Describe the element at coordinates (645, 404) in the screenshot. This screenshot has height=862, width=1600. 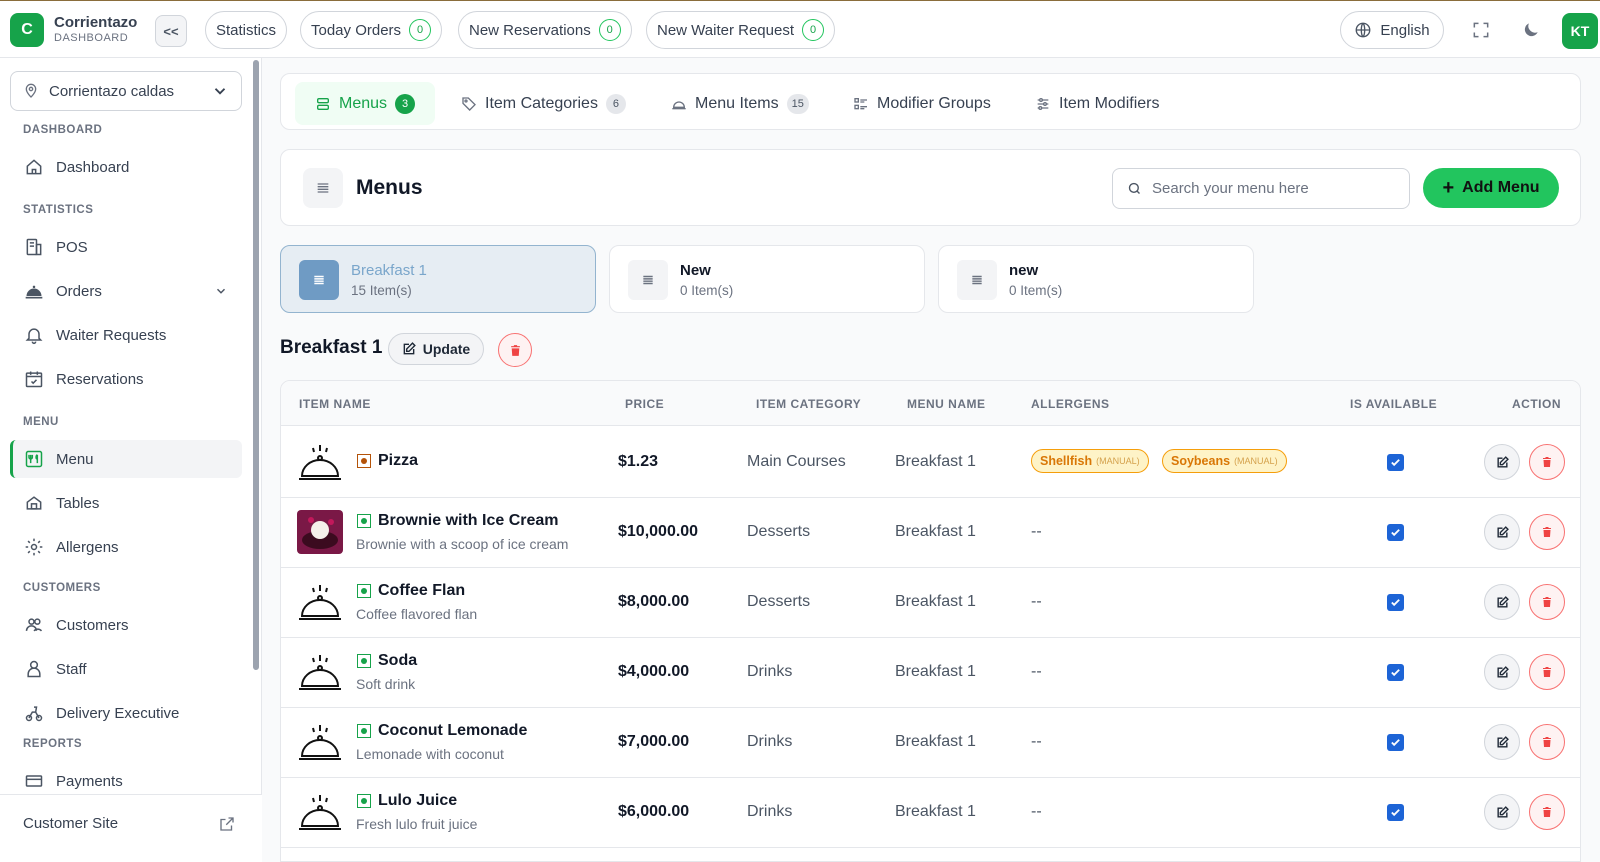
I see `column-header: PRICE` at that location.